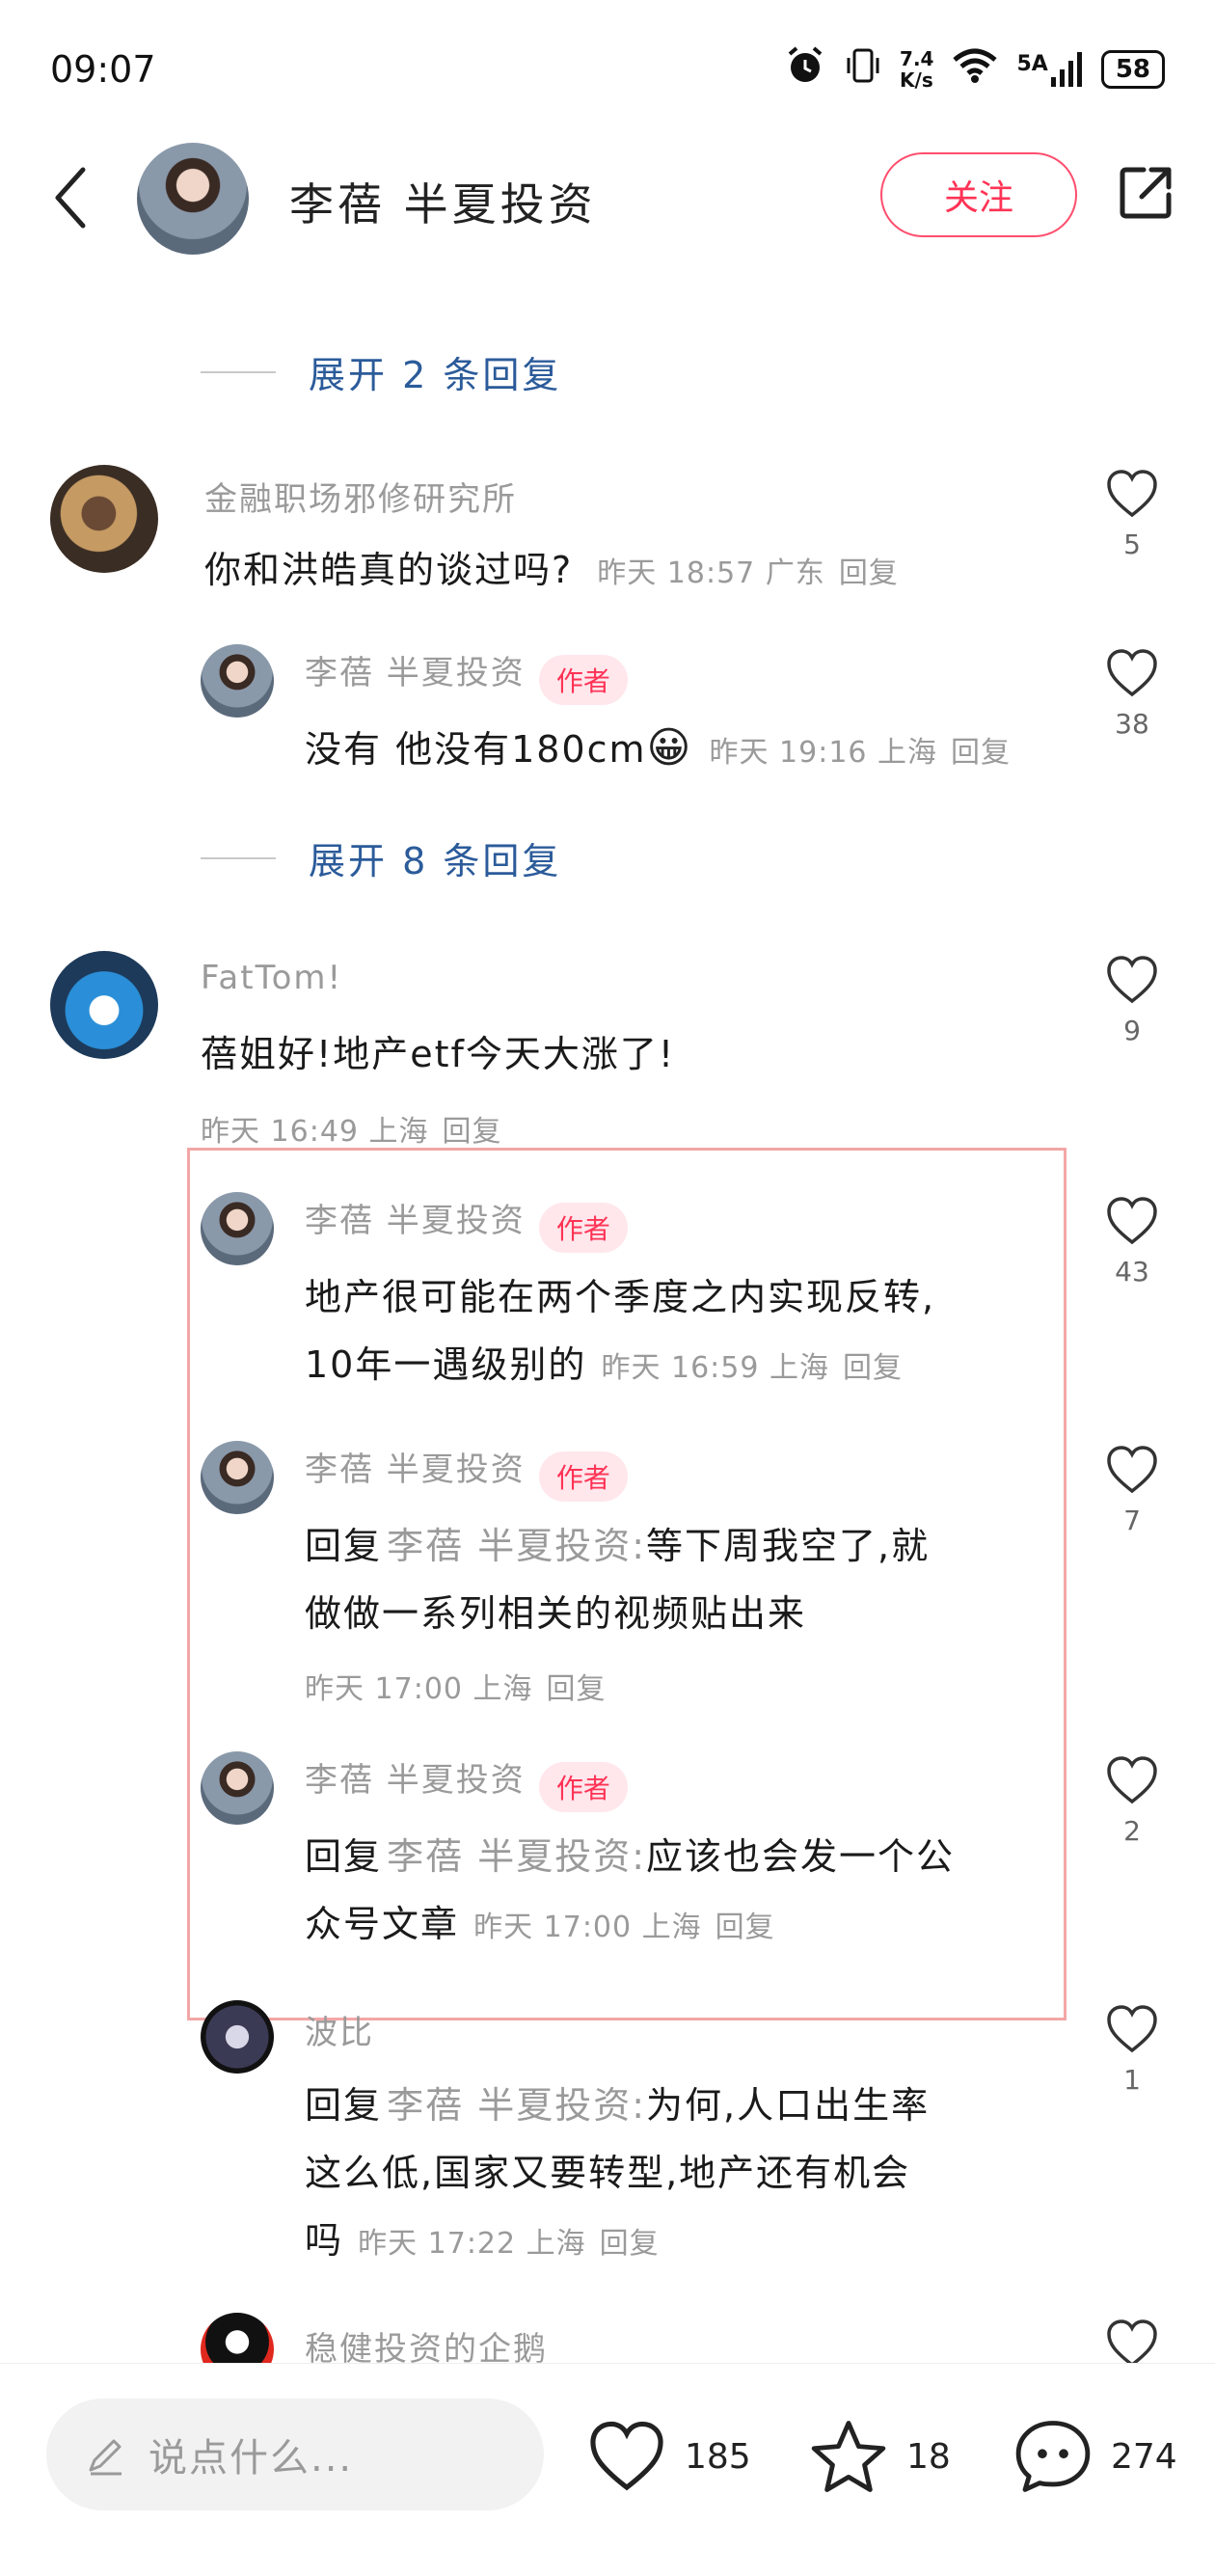 The width and height of the screenshot is (1215, 2576). I want to click on like-button: 9, so click(1132, 1000).